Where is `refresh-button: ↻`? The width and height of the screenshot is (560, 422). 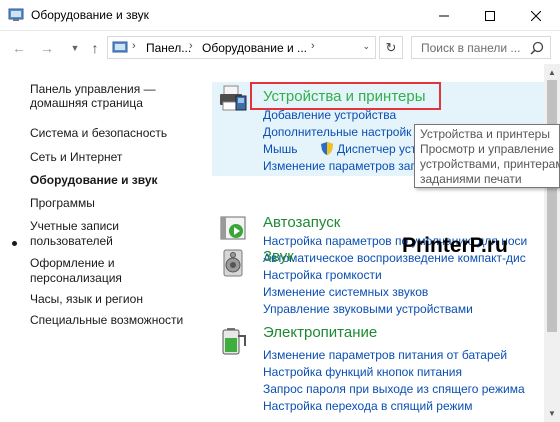 refresh-button: ↻ is located at coordinates (391, 47).